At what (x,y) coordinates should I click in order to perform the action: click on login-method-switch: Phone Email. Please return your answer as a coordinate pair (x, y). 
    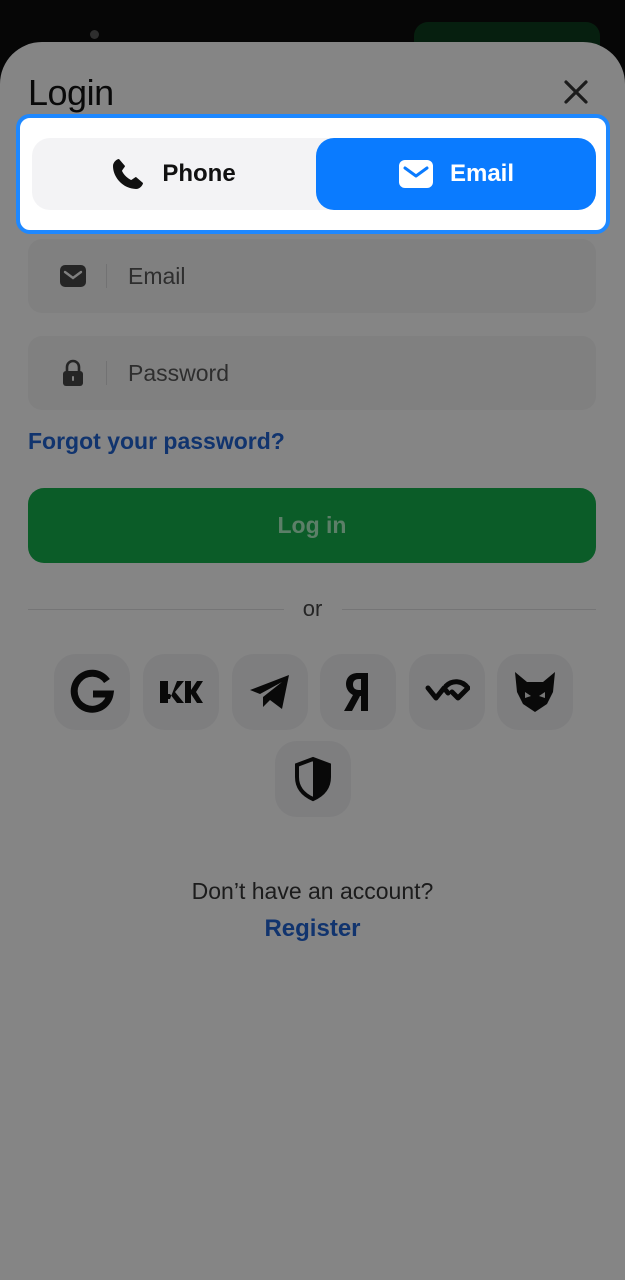
    Looking at the image, I should click on (314, 174).